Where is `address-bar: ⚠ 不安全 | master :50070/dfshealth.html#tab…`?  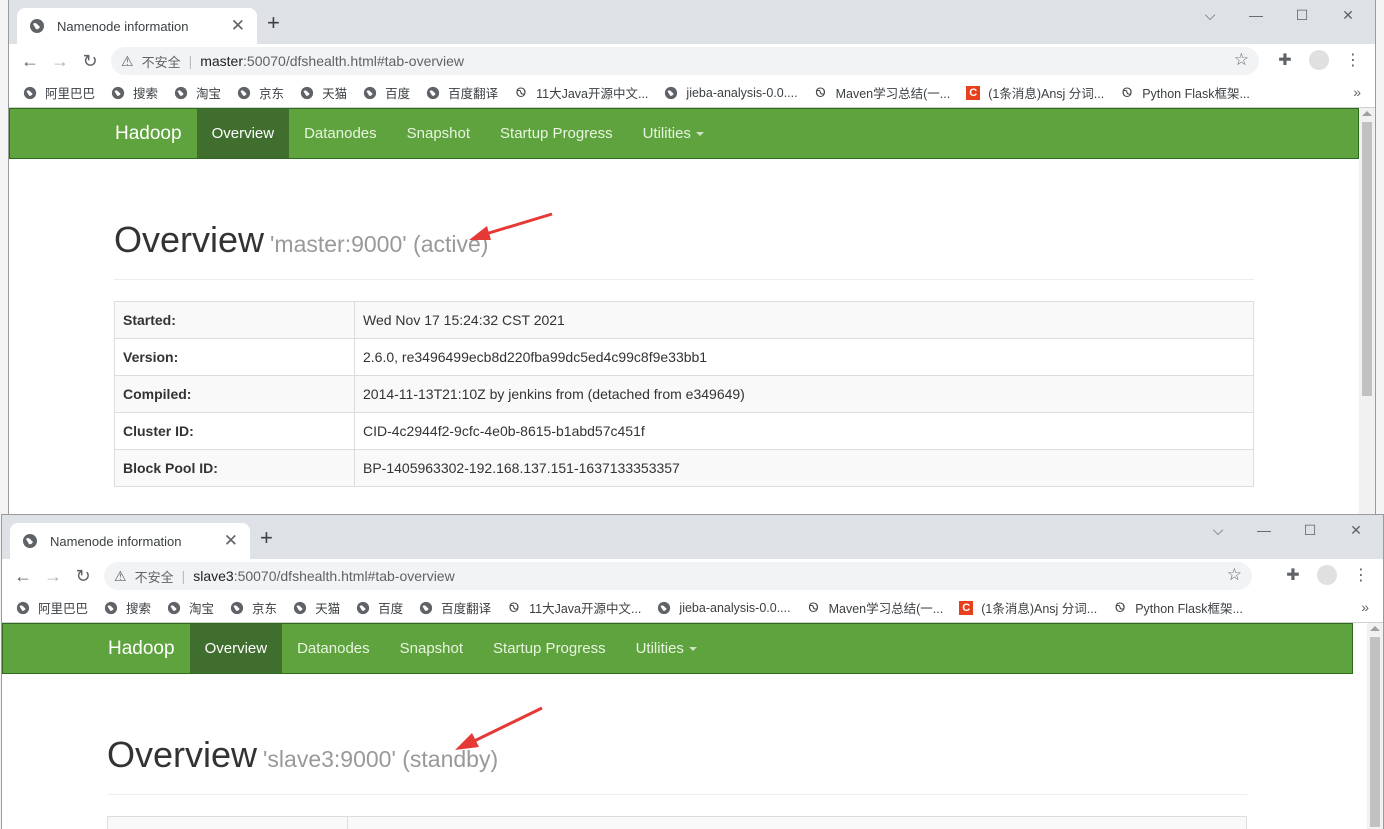
address-bar: ⚠ 不安全 | master :50070/dfshealth.html#tab… is located at coordinates (685, 61).